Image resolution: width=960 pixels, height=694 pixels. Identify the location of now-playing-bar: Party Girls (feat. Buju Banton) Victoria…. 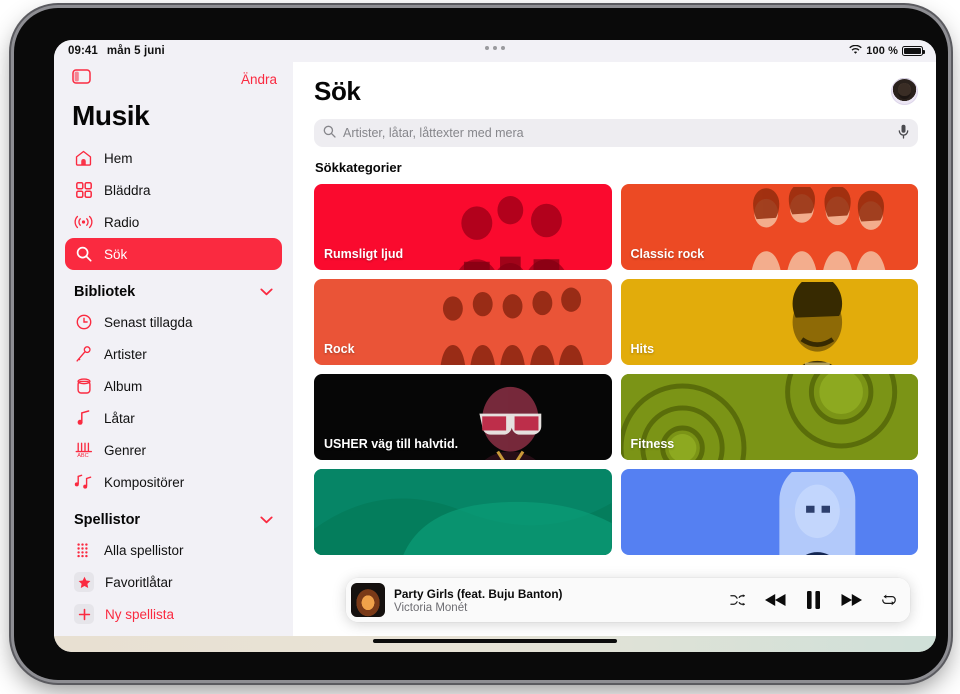
(628, 600).